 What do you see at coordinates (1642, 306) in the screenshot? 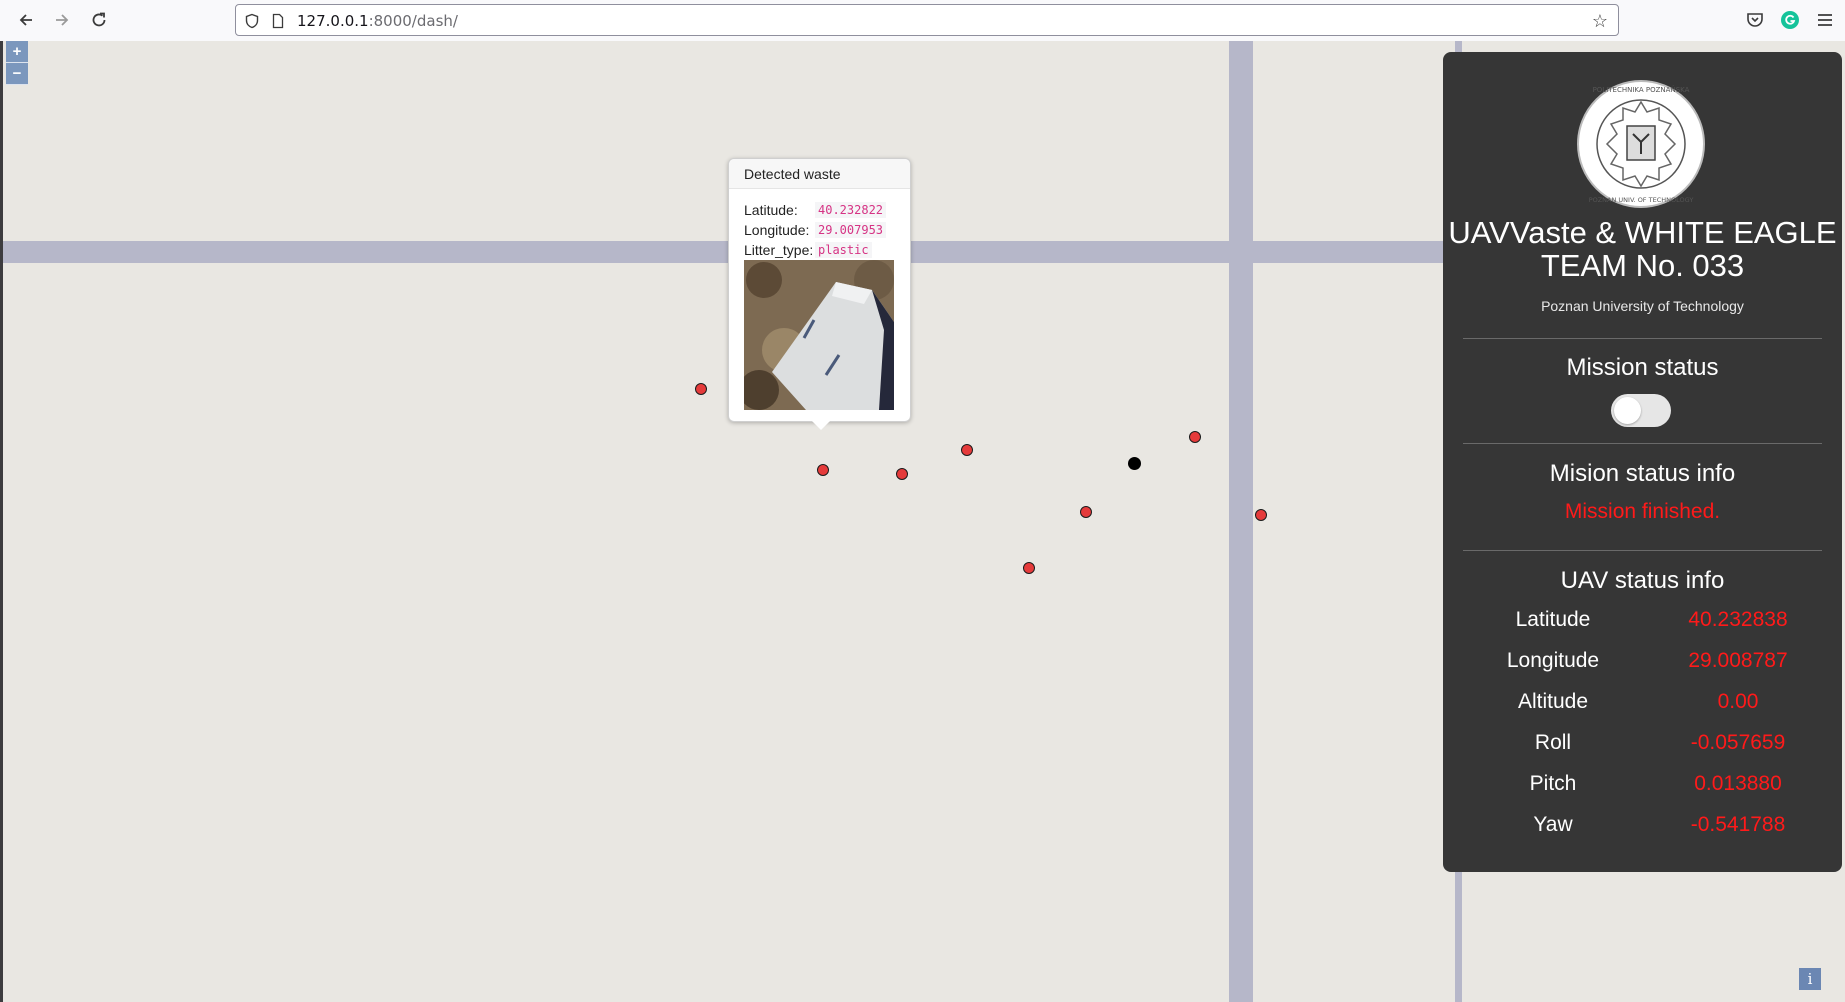
I see `university-name: Poznan University of Technology` at bounding box center [1642, 306].